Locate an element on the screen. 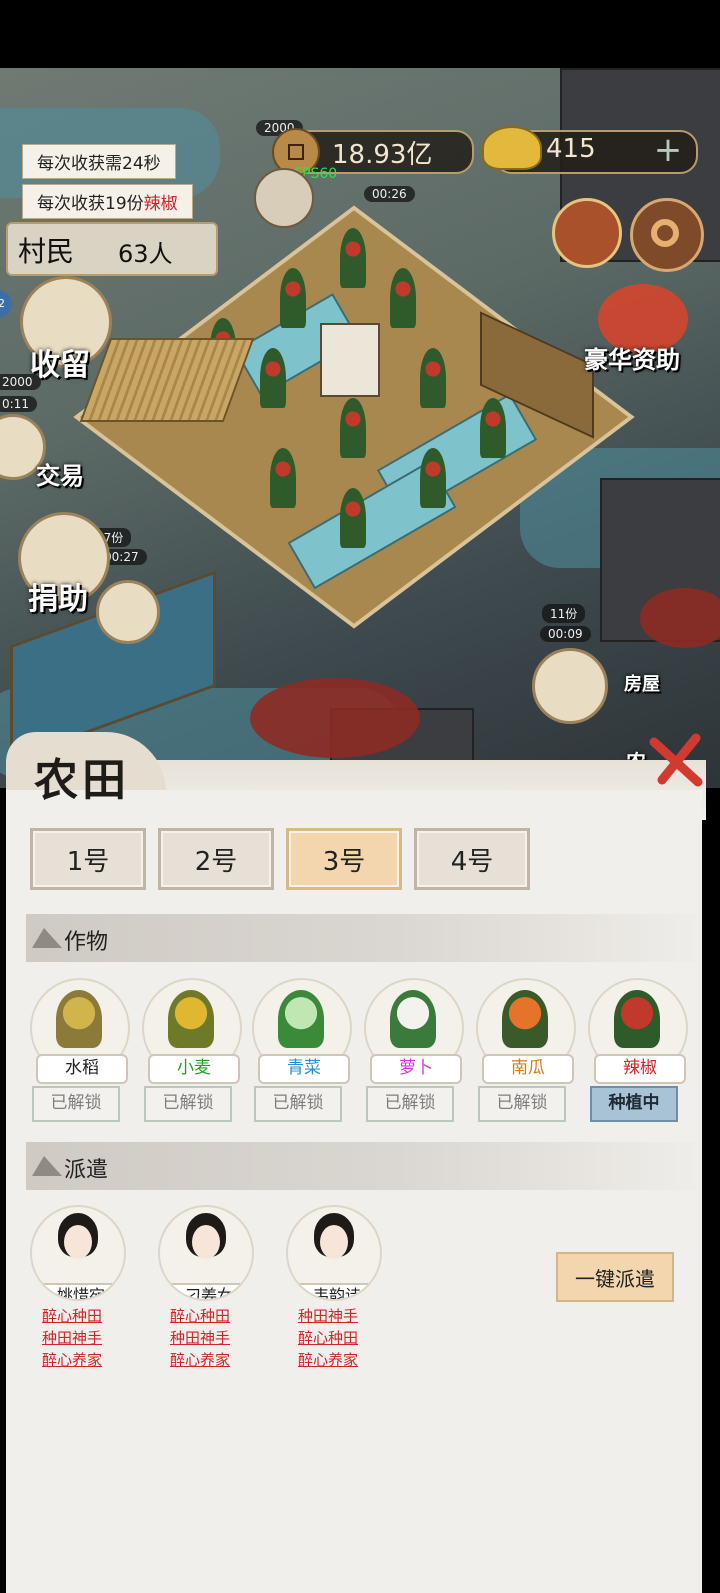 This screenshot has height=1593, width=720. trade-label: 交易 is located at coordinates (60, 475).